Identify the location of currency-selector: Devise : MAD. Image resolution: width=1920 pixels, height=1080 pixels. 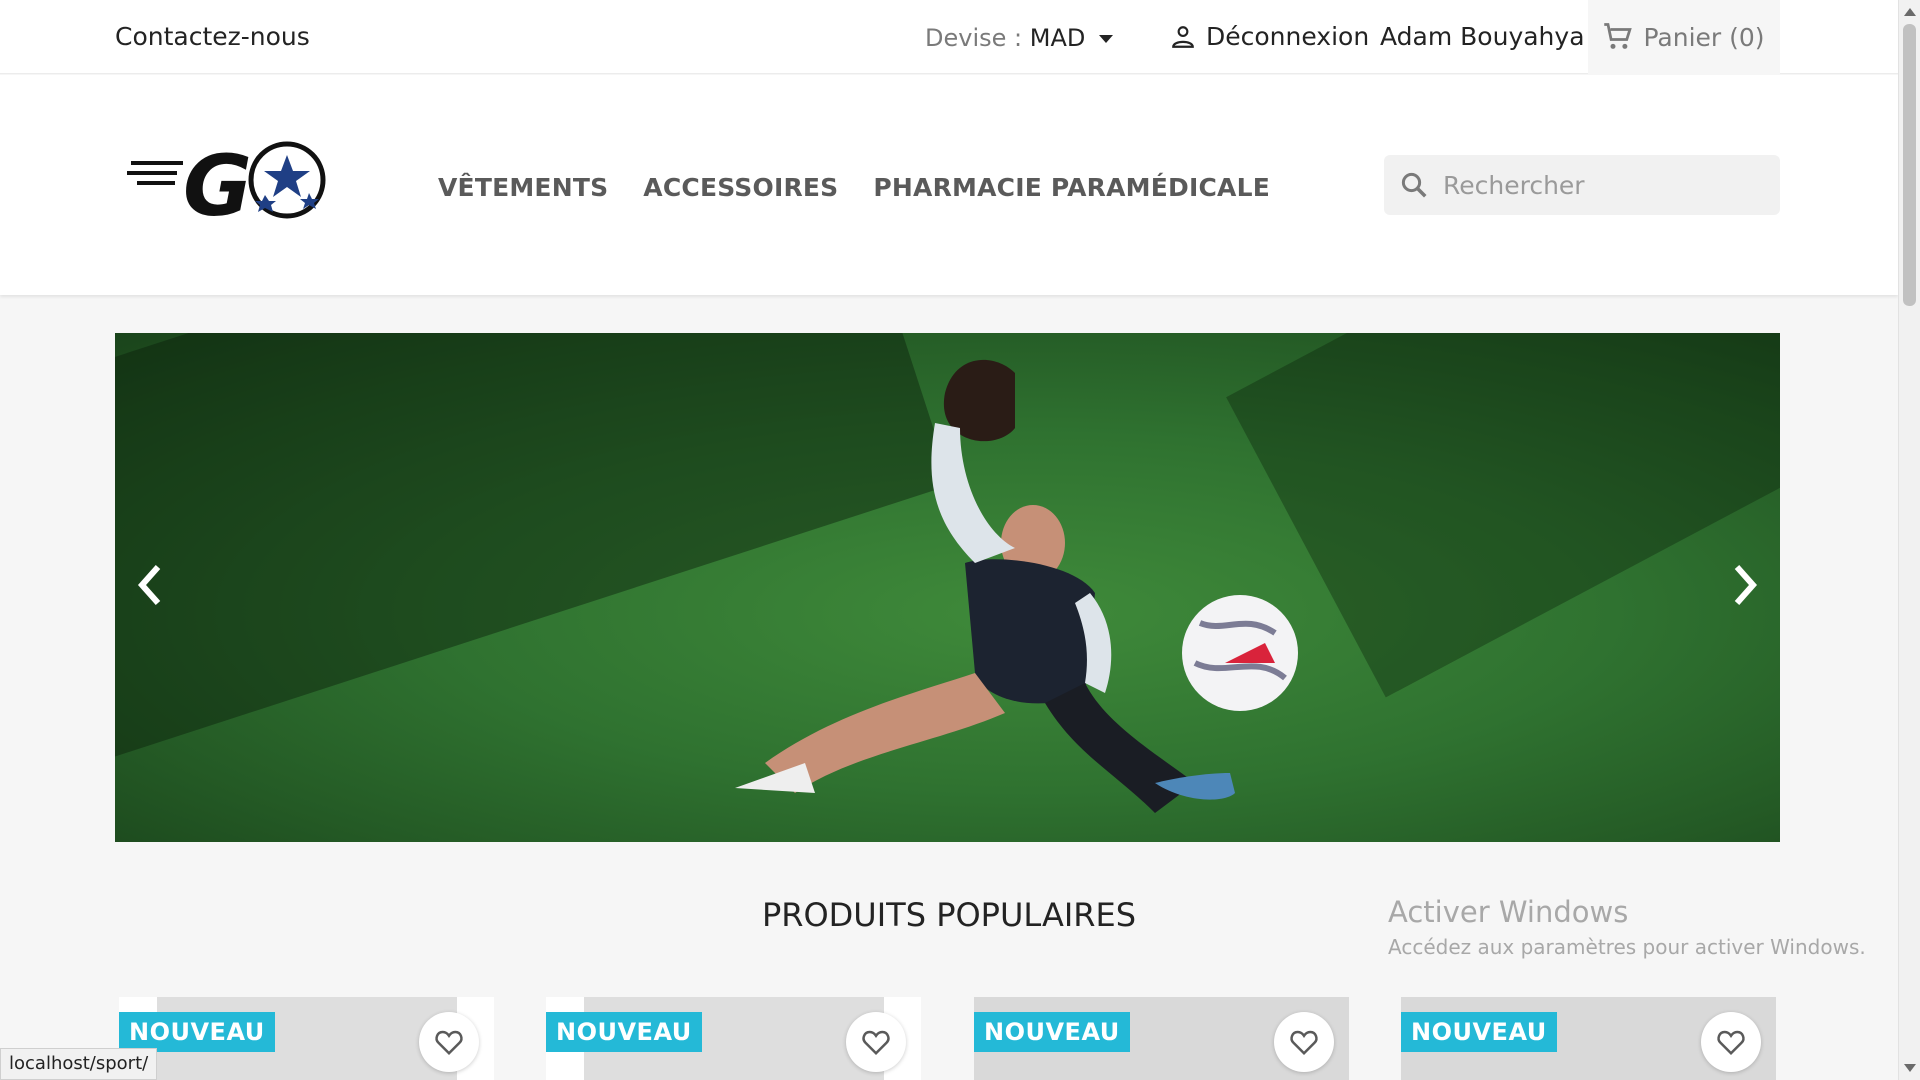
(1019, 38).